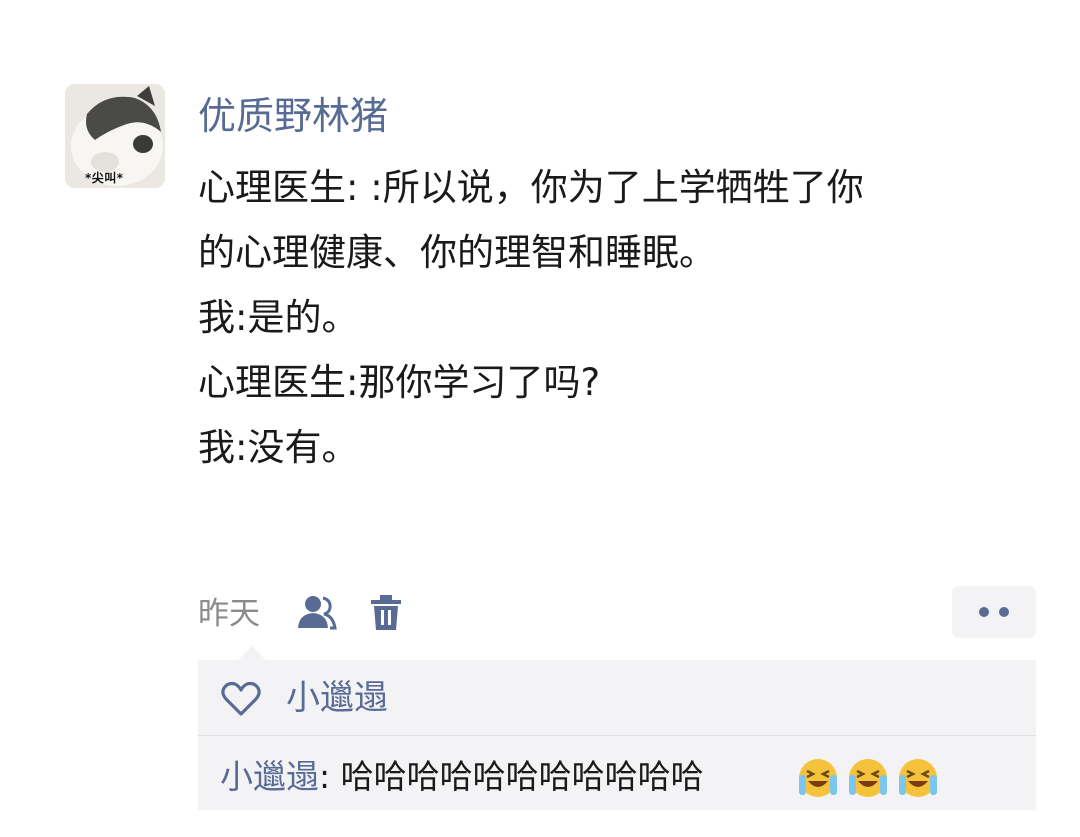 The height and width of the screenshot is (837, 1080). Describe the element at coordinates (293, 116) in the screenshot. I see `post-username: 优质野林猪` at that location.